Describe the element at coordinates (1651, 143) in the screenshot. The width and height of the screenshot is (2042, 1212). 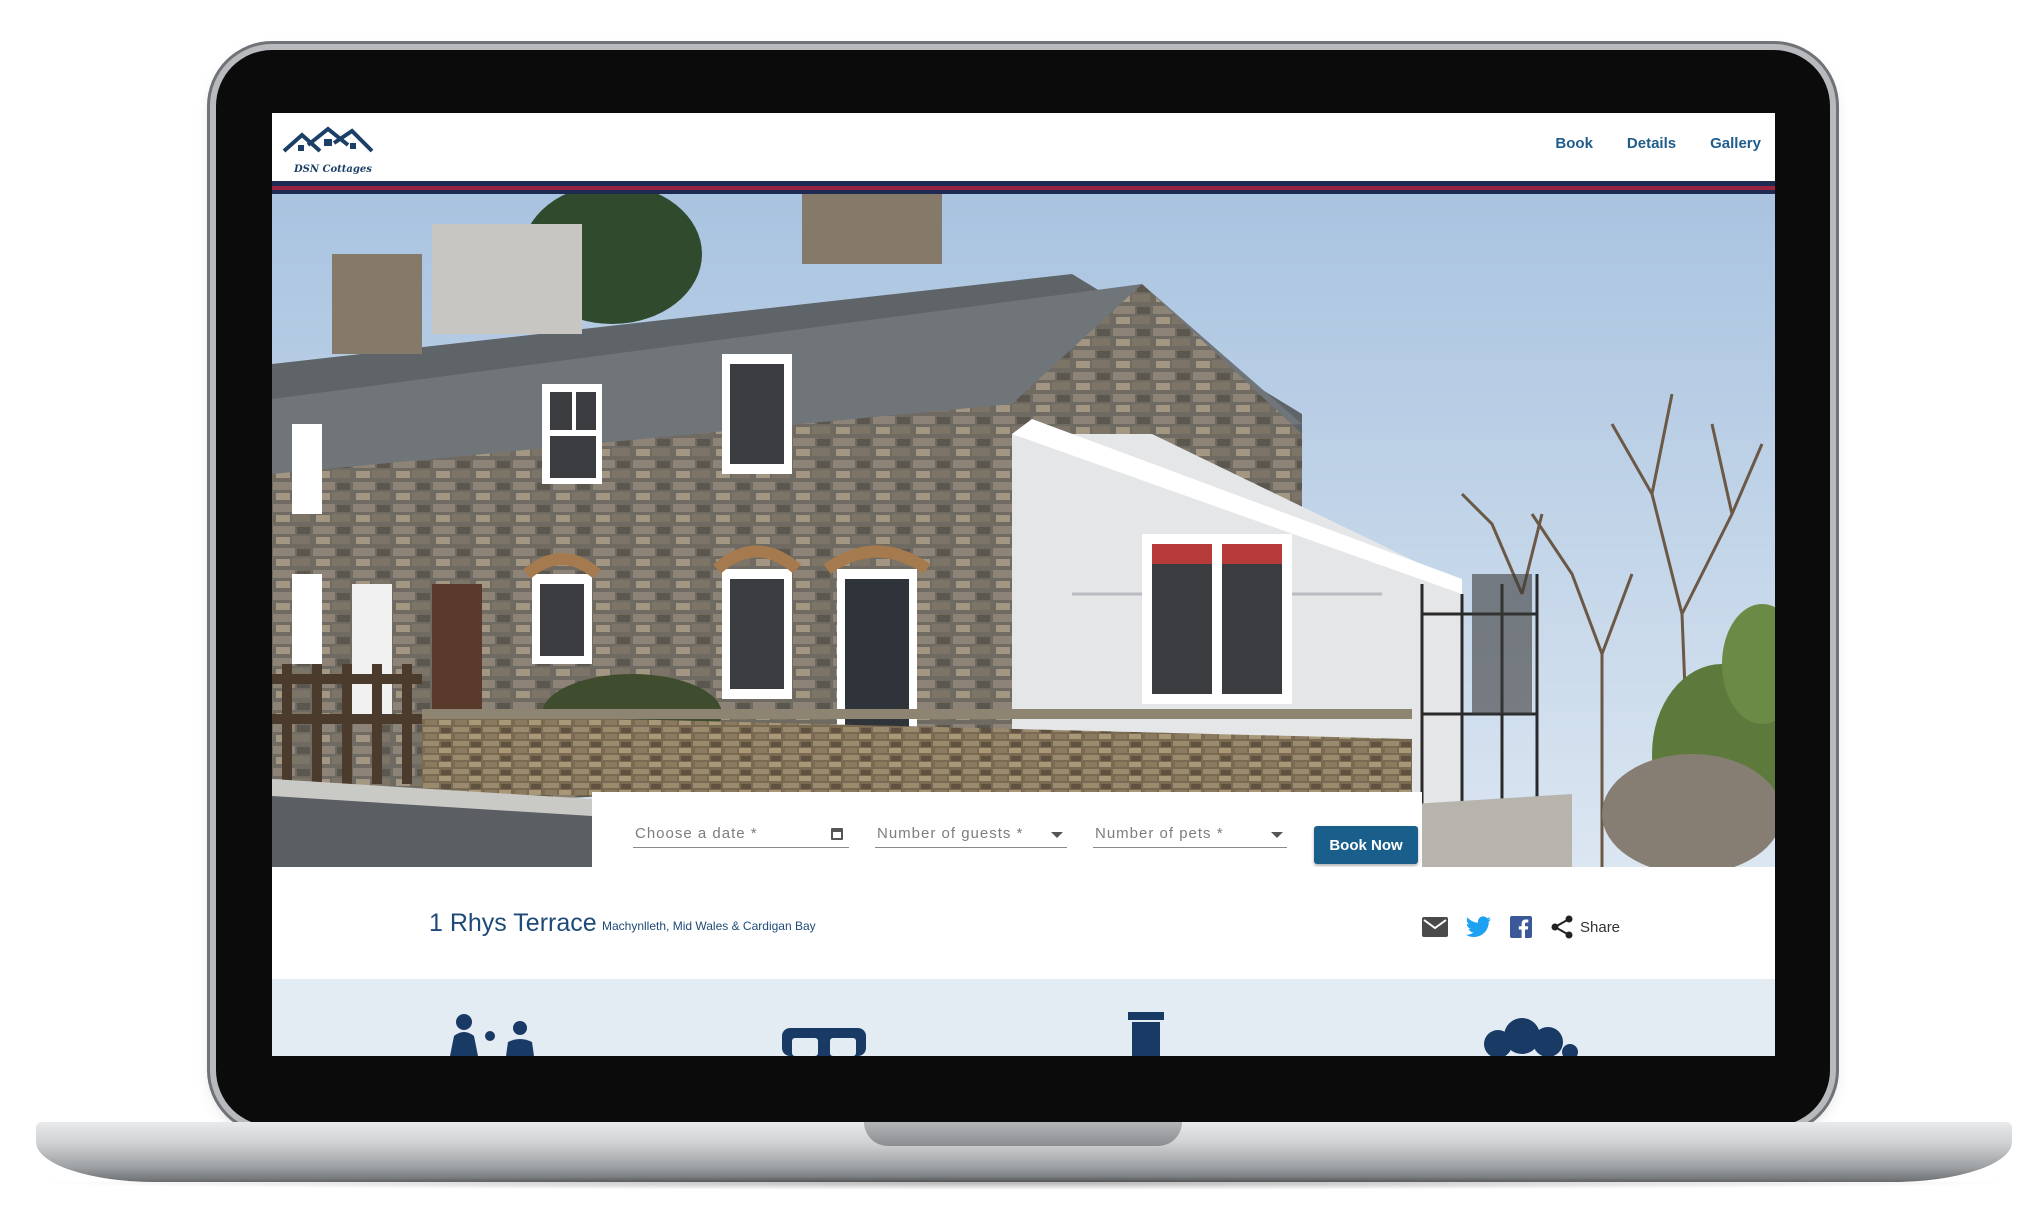
I see `nav-details: Details` at that location.